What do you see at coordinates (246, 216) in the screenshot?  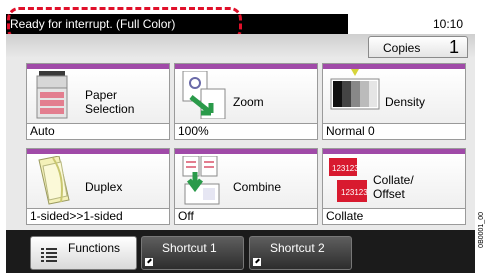 I see `tile-value: Off` at bounding box center [246, 216].